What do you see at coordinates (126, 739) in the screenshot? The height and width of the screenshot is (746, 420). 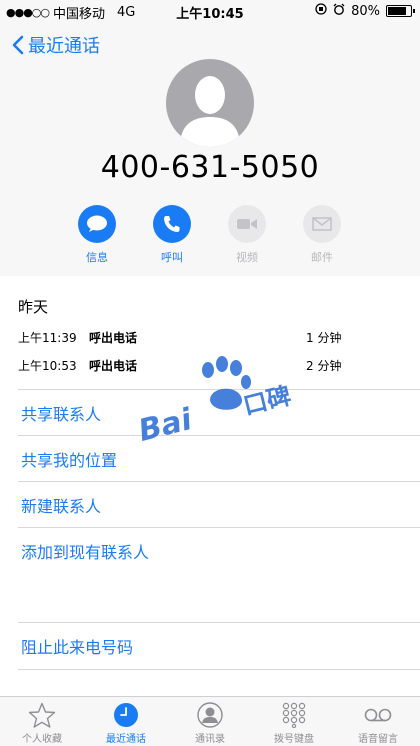 I see `tab-label: 最近通话` at bounding box center [126, 739].